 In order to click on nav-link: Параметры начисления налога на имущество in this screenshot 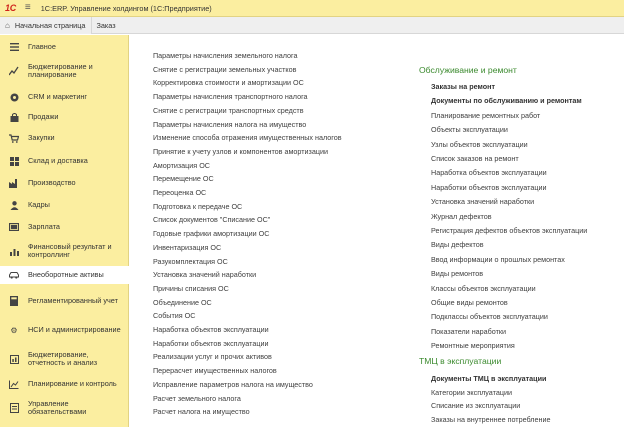, I will do `click(229, 124)`.